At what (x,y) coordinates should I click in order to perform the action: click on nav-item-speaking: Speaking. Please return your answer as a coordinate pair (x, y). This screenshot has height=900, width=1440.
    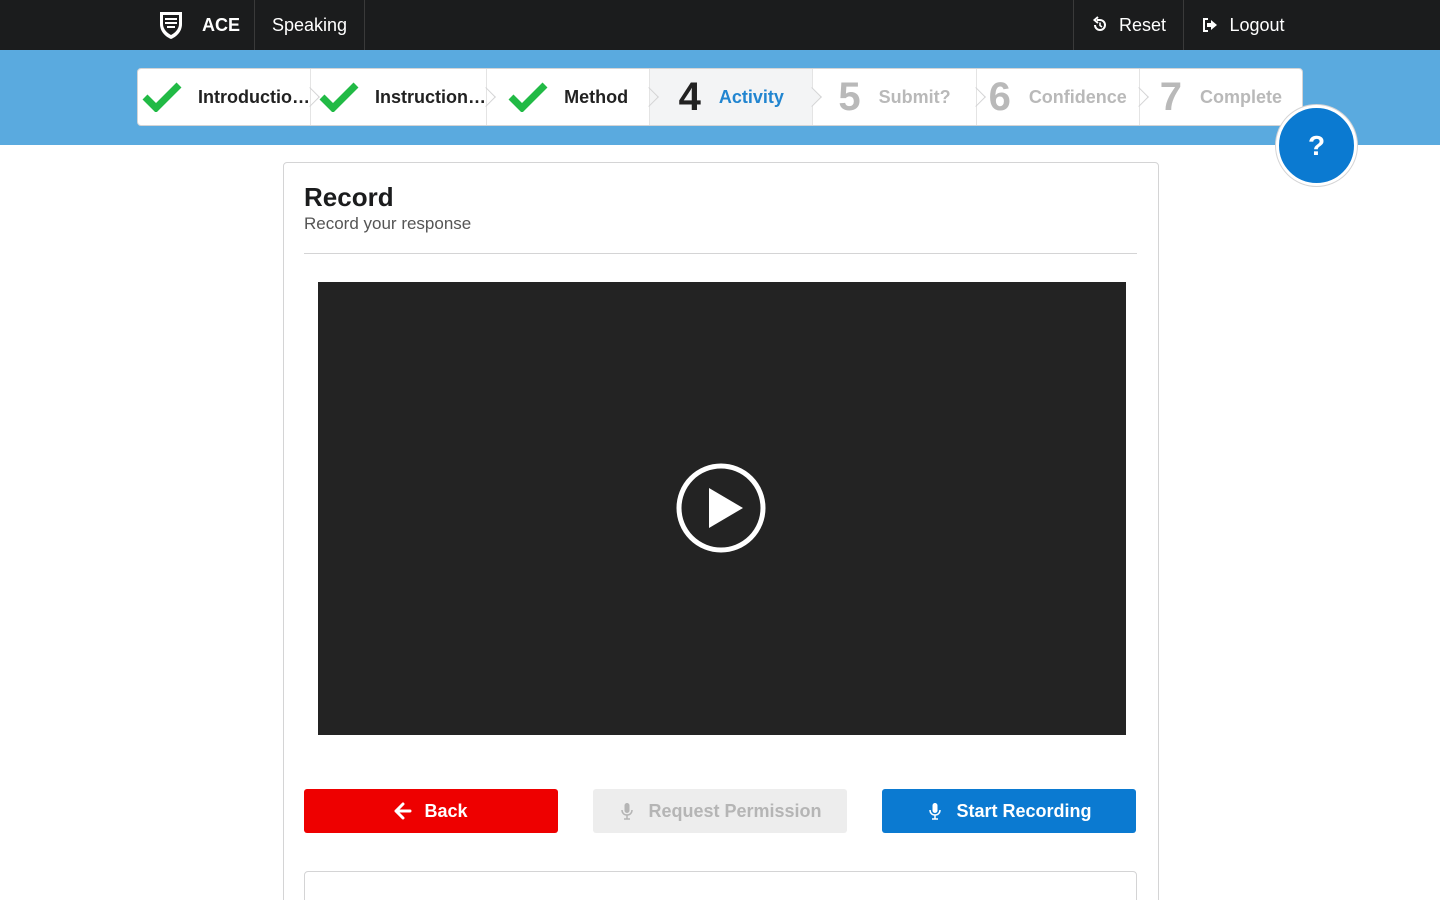
    Looking at the image, I should click on (310, 25).